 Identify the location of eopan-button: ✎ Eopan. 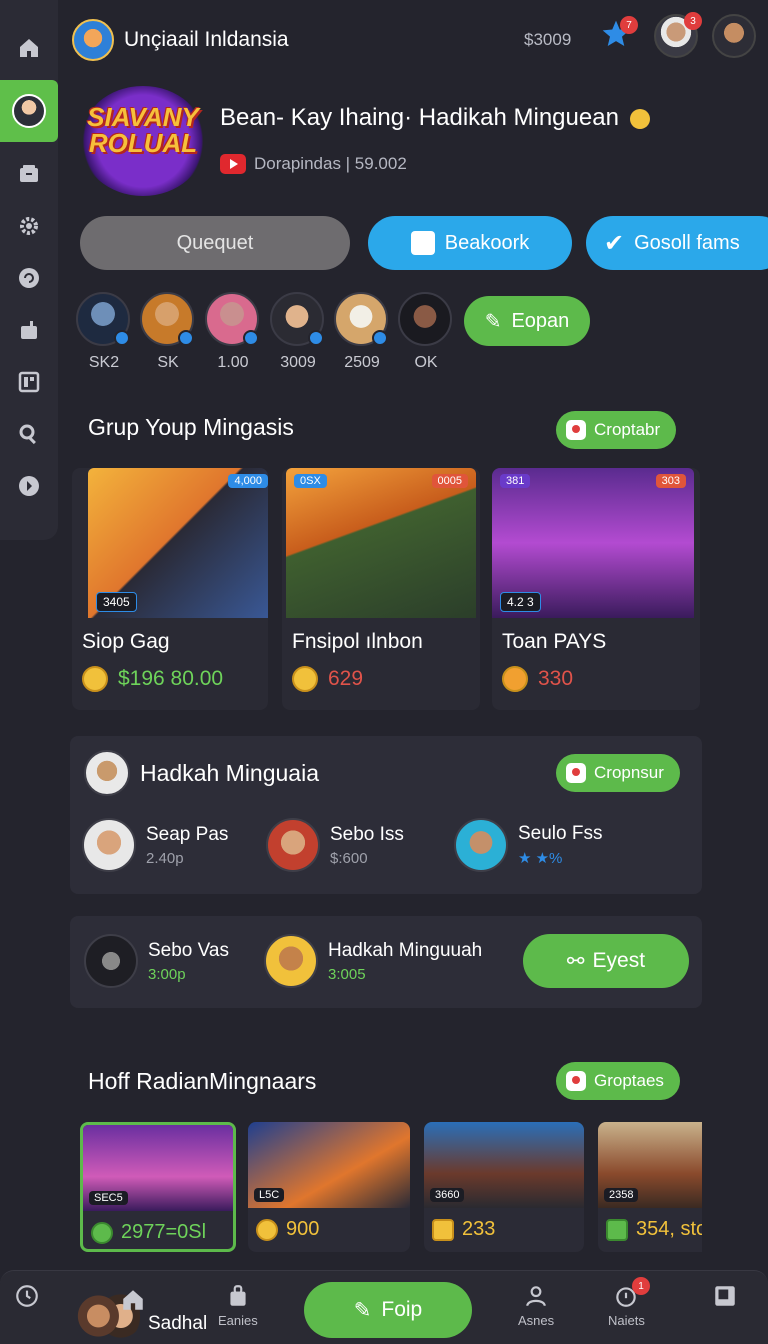
(527, 321).